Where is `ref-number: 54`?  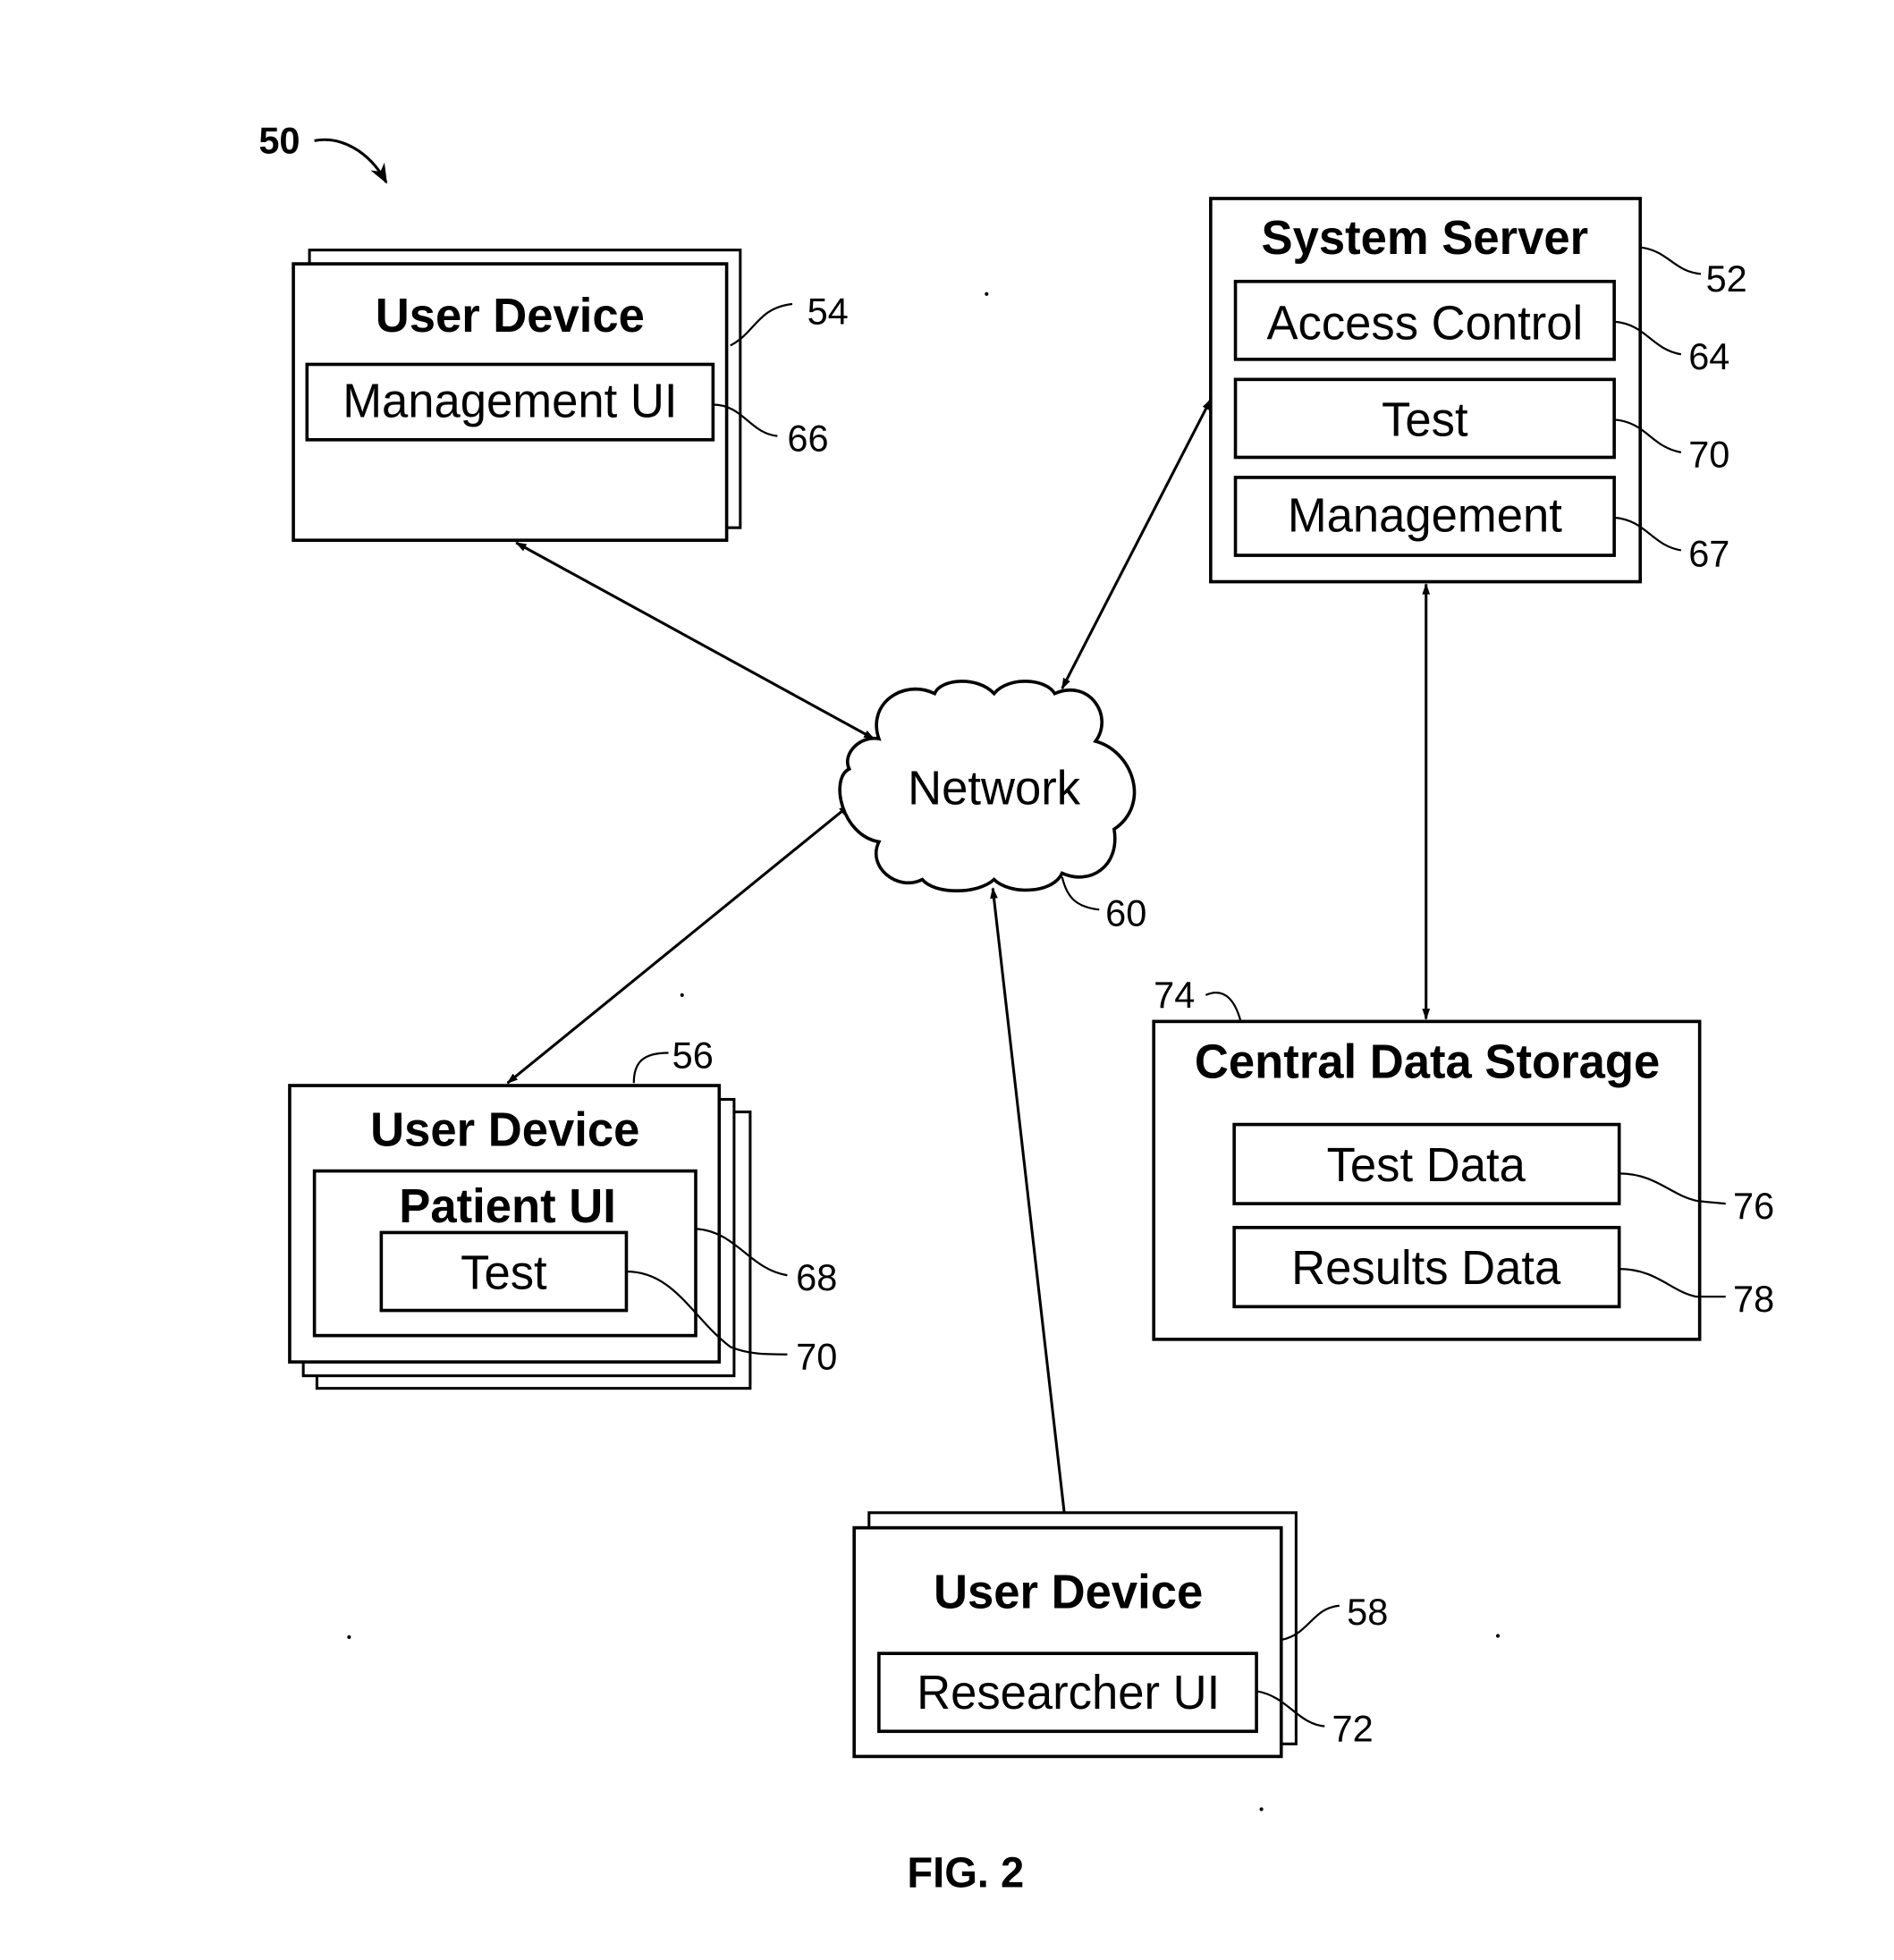
ref-number: 54 is located at coordinates (828, 311).